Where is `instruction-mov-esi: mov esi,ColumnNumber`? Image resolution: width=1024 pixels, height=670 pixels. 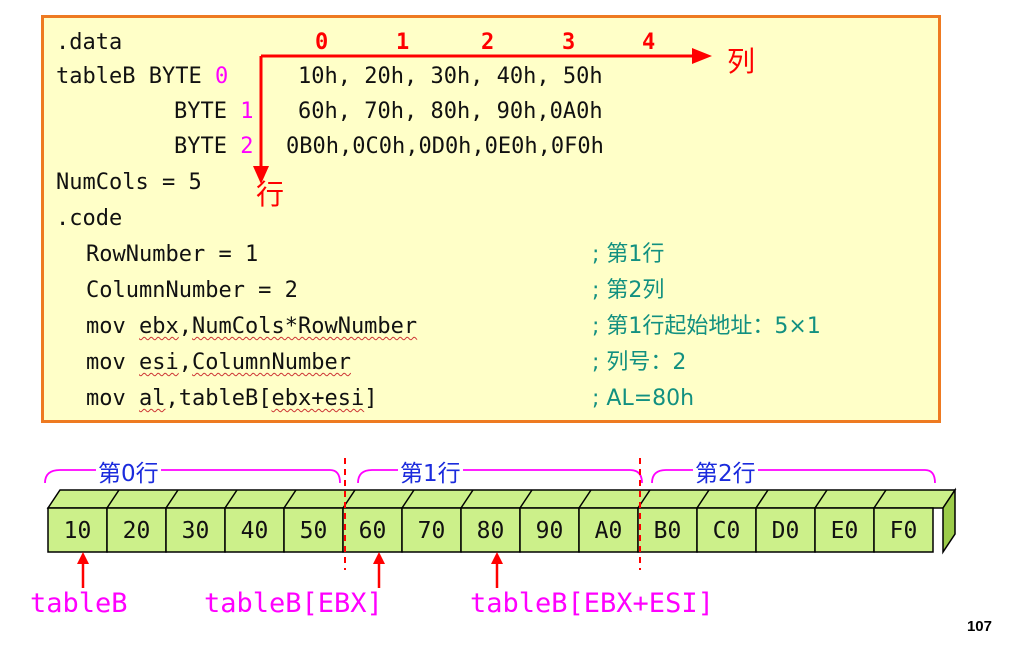 instruction-mov-esi: mov esi,ColumnNumber is located at coordinates (218, 362).